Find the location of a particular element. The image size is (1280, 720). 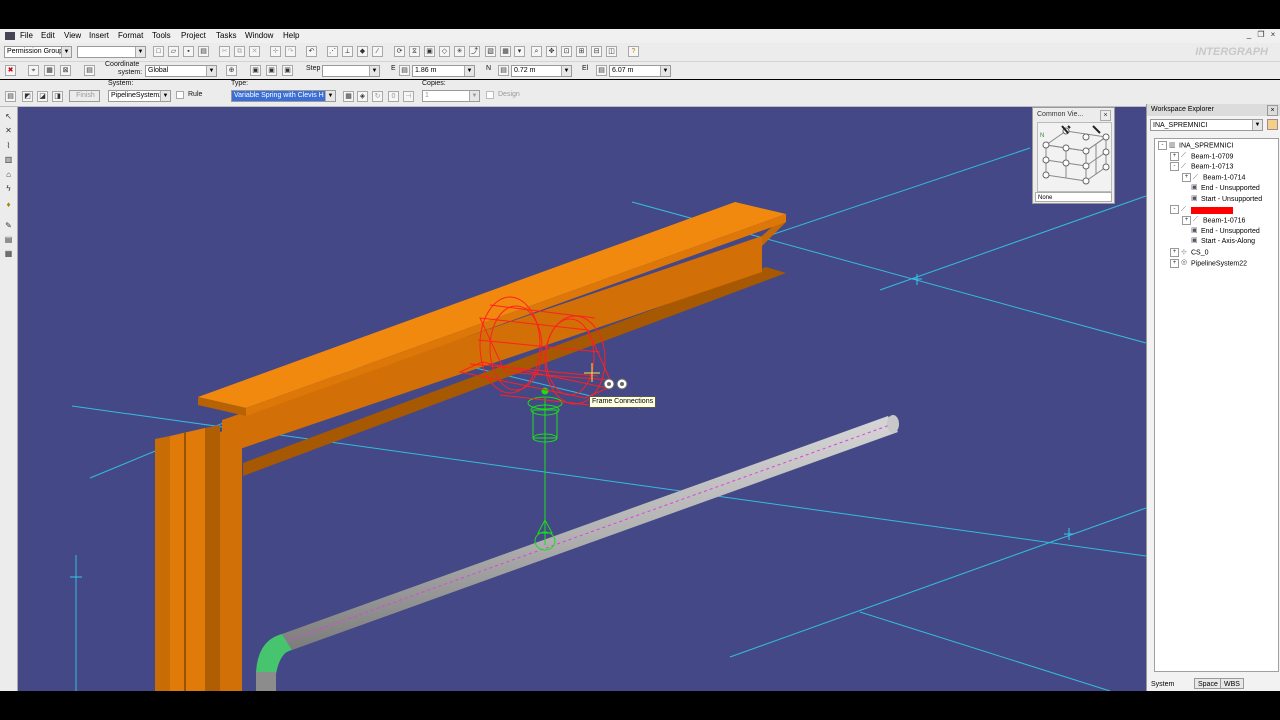

locate-icon: ⌖ is located at coordinates (33, 70).